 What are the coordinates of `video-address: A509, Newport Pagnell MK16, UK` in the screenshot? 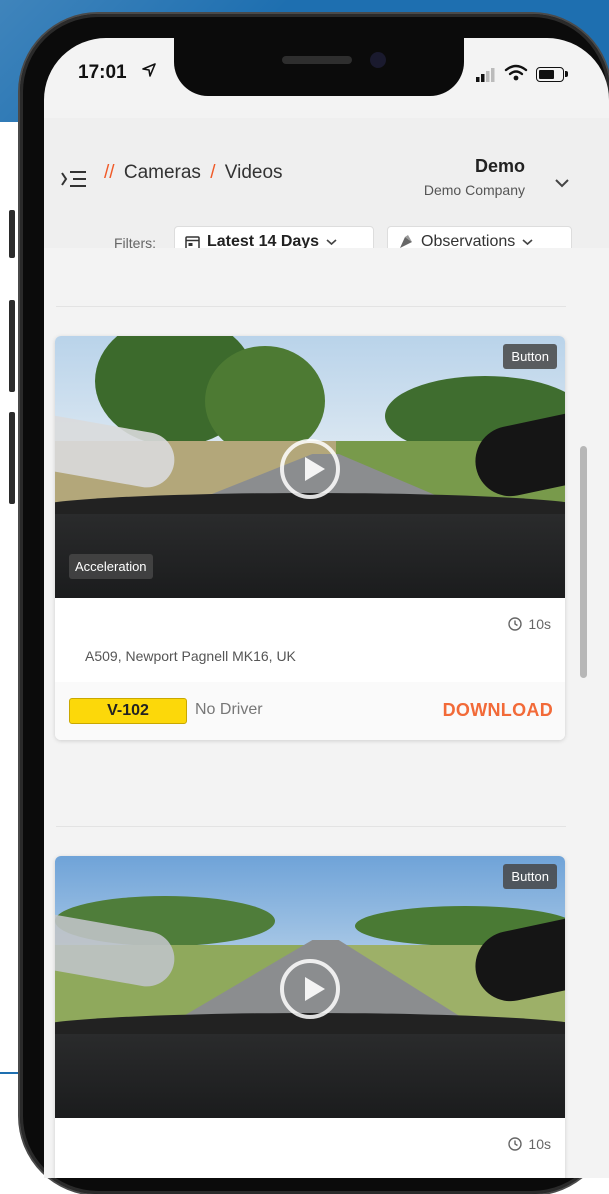 It's located at (190, 656).